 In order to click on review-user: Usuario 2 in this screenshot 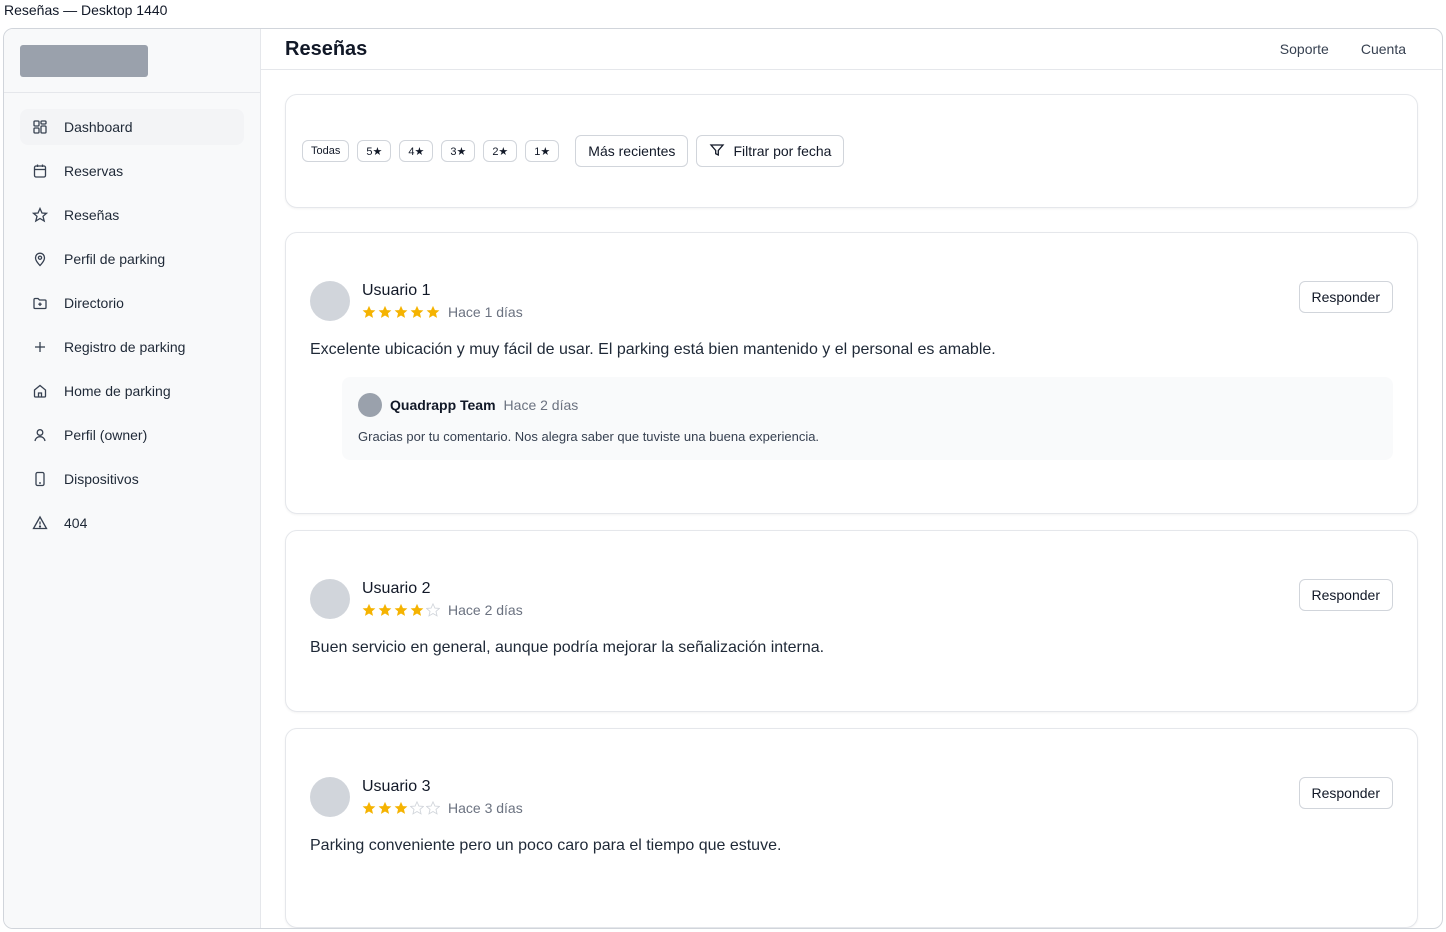, I will do `click(396, 588)`.